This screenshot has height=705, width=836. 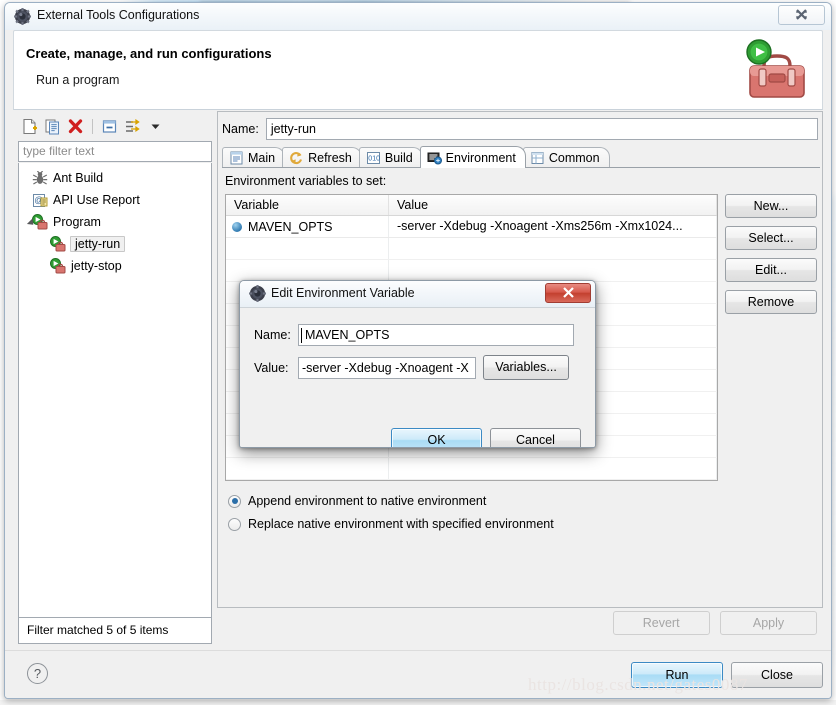 What do you see at coordinates (92, 126) in the screenshot?
I see `toolbar-separator` at bounding box center [92, 126].